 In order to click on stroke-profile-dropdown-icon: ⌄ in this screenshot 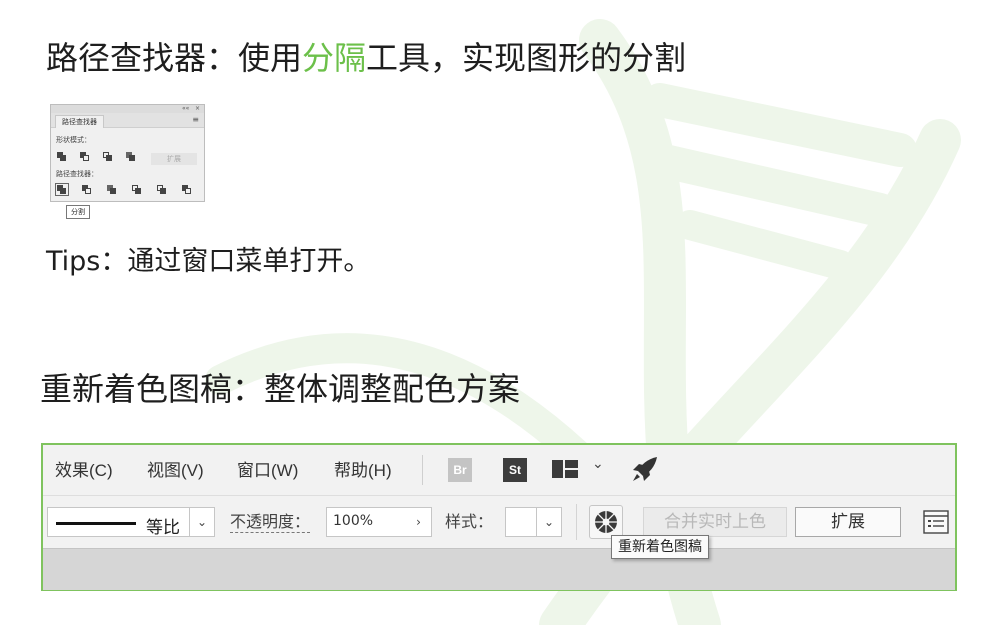, I will do `click(202, 522)`.